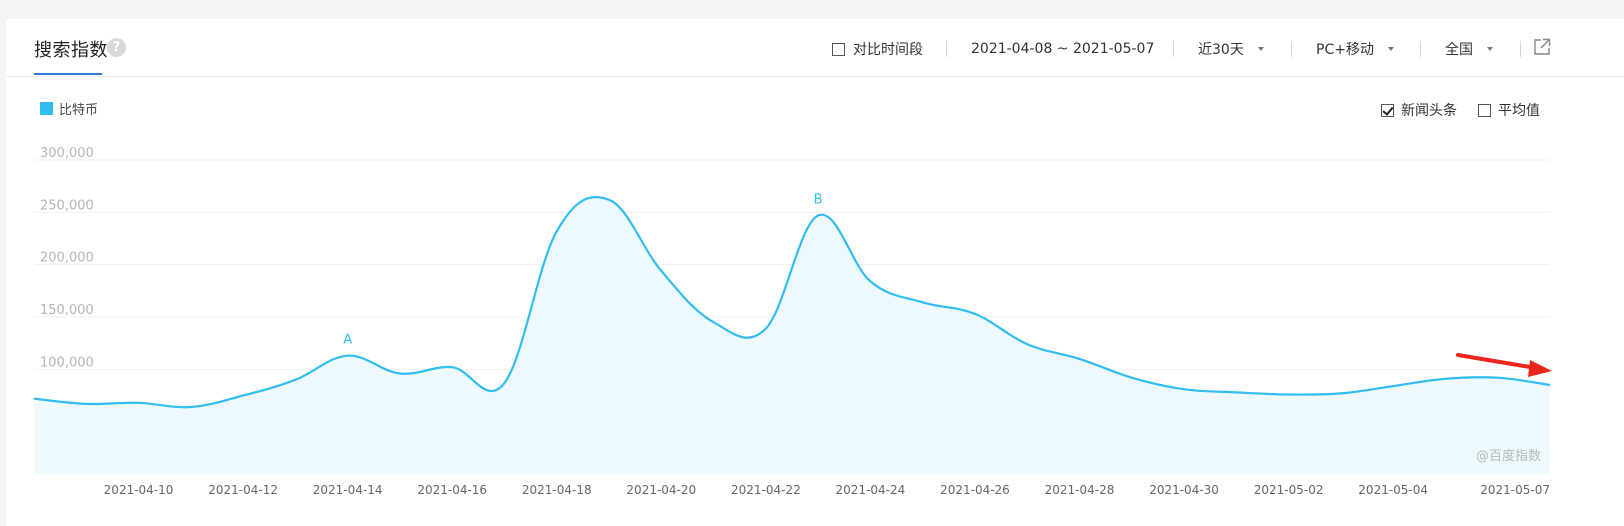 The height and width of the screenshot is (526, 1624). Describe the element at coordinates (67, 310) in the screenshot. I see `y-tick-label: 150,000` at that location.